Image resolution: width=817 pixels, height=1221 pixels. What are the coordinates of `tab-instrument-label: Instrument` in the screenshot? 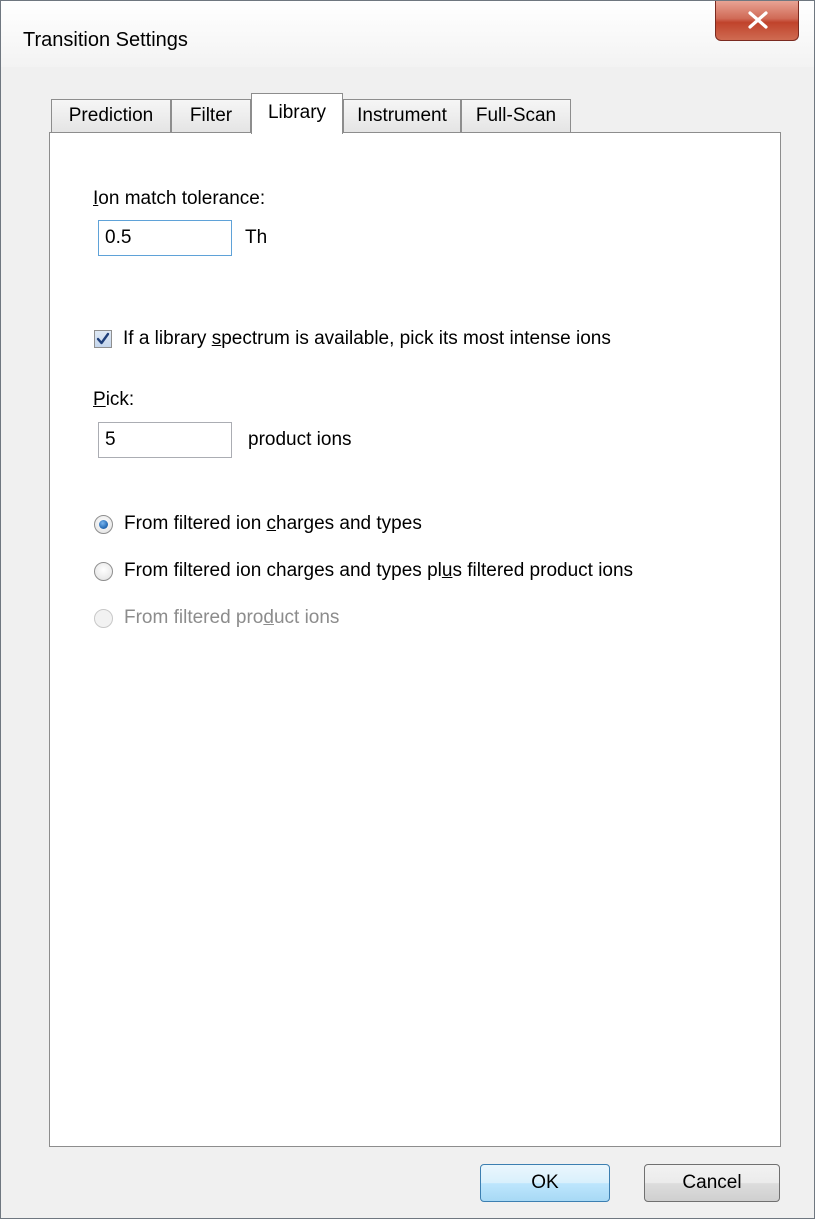 It's located at (402, 115).